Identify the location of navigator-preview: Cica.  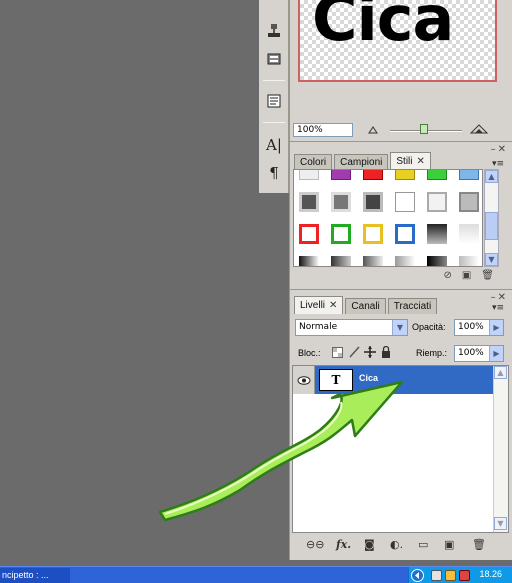
(397, 41).